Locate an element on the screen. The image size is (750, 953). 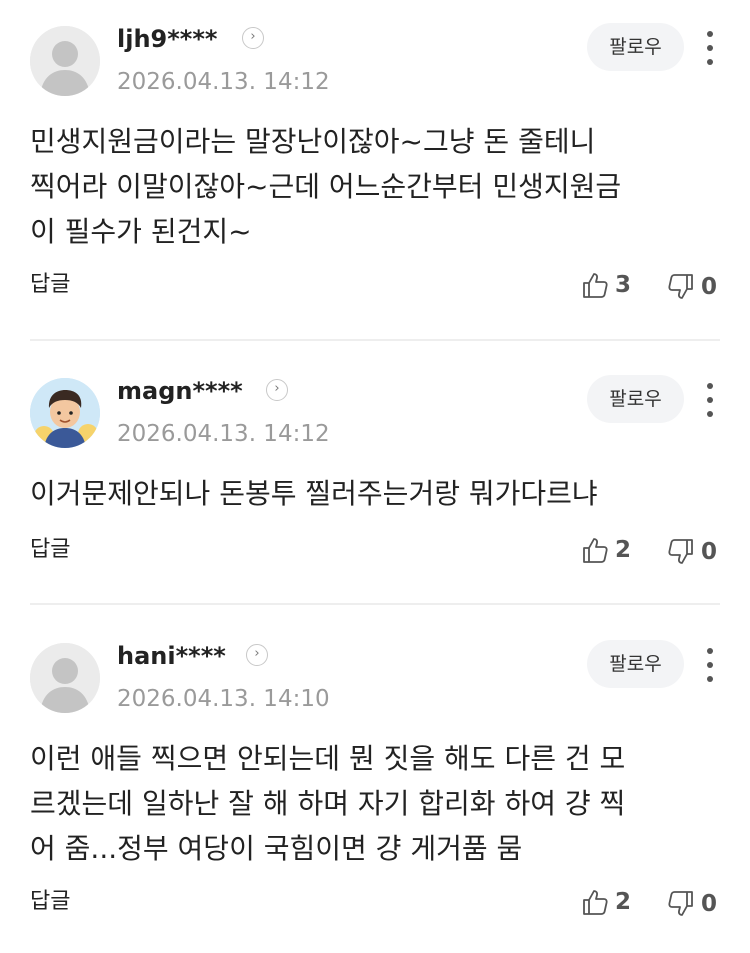
comment-text-line: 이런 애들 찍으면 안되는데 뭔 짓을 해도 다른 건 모 is located at coordinates (328, 758).